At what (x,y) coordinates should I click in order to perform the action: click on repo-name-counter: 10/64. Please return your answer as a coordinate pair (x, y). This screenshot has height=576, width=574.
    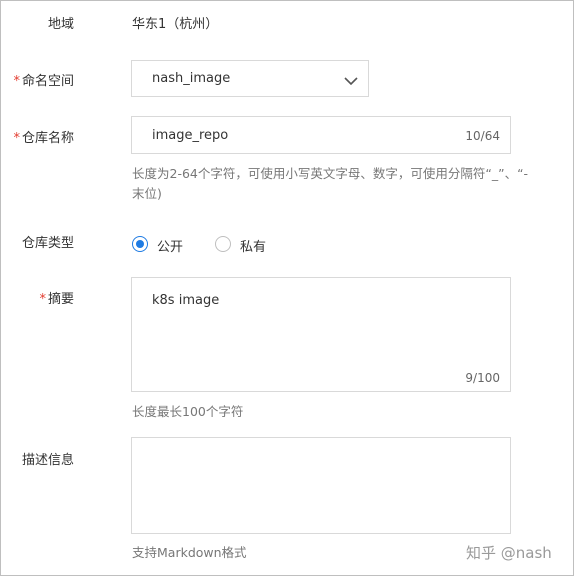
    Looking at the image, I should click on (482, 136).